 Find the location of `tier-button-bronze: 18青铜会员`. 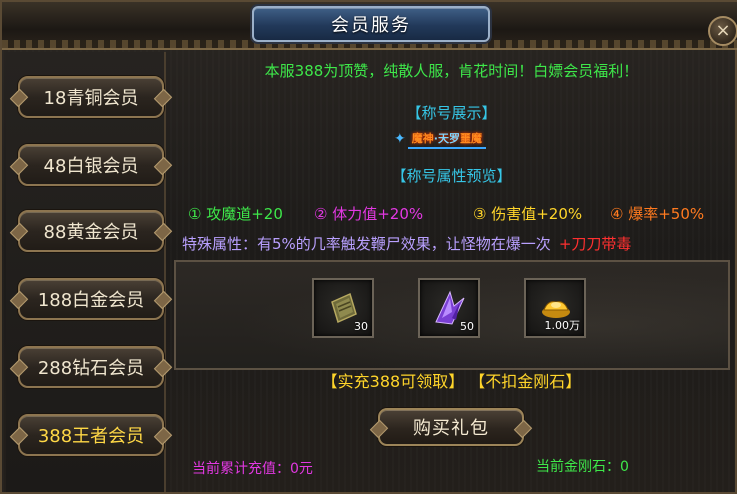

tier-button-bronze: 18青铜会员 is located at coordinates (91, 97).